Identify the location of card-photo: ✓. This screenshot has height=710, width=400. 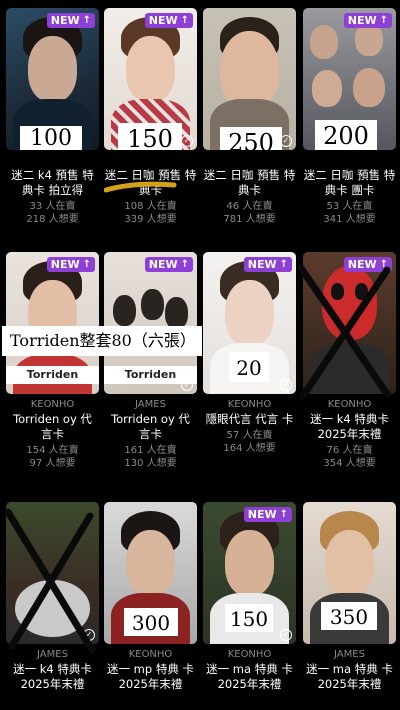
(52, 573).